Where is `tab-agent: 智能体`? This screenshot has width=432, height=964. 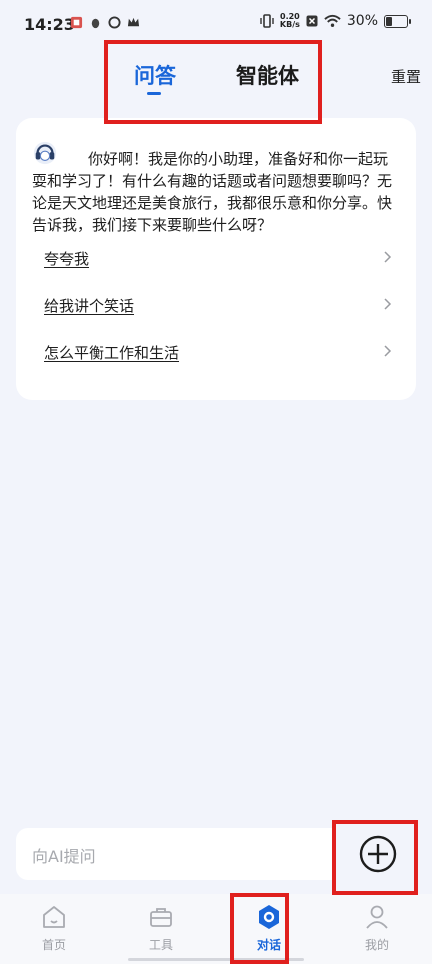
tab-agent: 智能体 is located at coordinates (267, 75).